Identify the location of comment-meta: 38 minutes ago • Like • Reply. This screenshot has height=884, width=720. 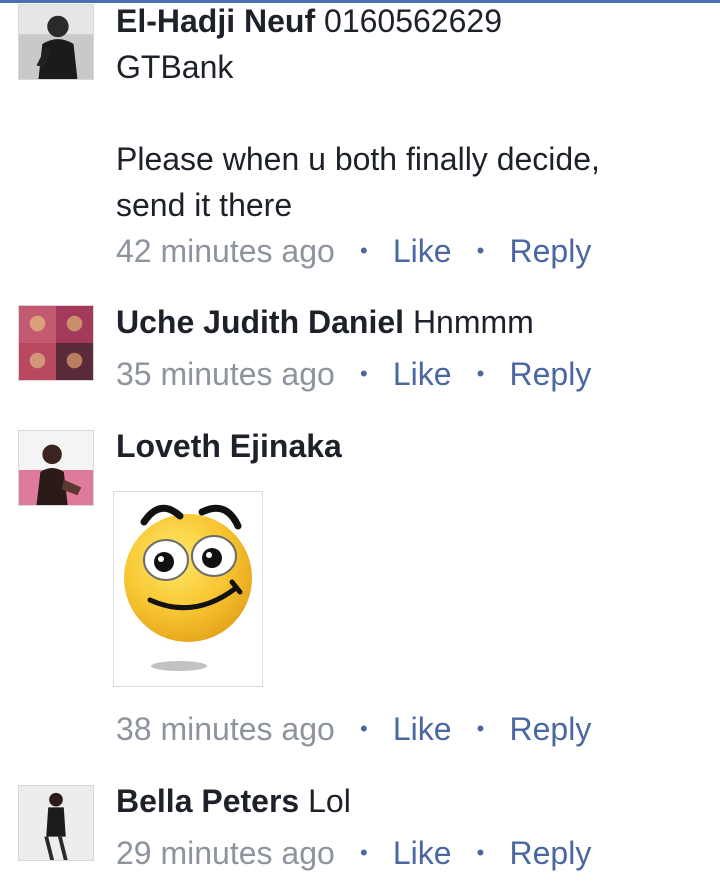
(411, 729).